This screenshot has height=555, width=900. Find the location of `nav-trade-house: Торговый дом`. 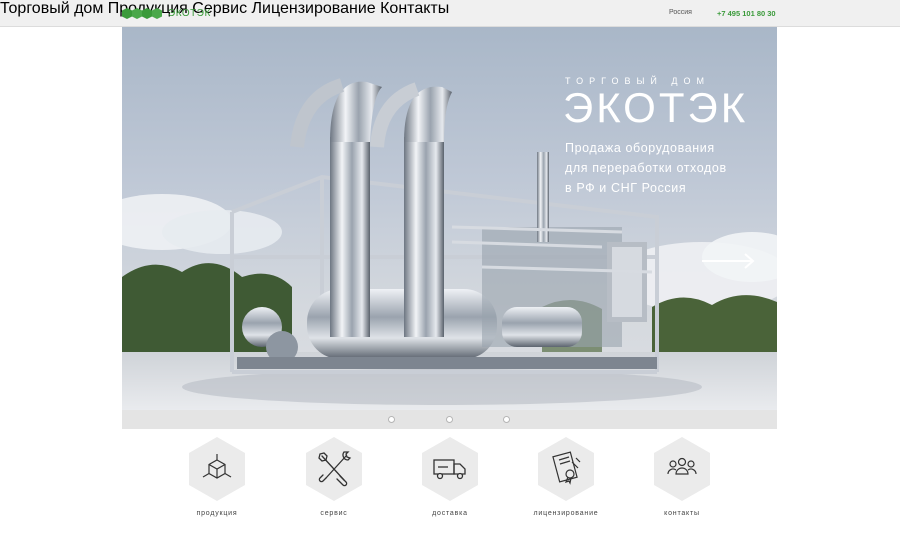

nav-trade-house: Торговый дом is located at coordinates (51, 8).